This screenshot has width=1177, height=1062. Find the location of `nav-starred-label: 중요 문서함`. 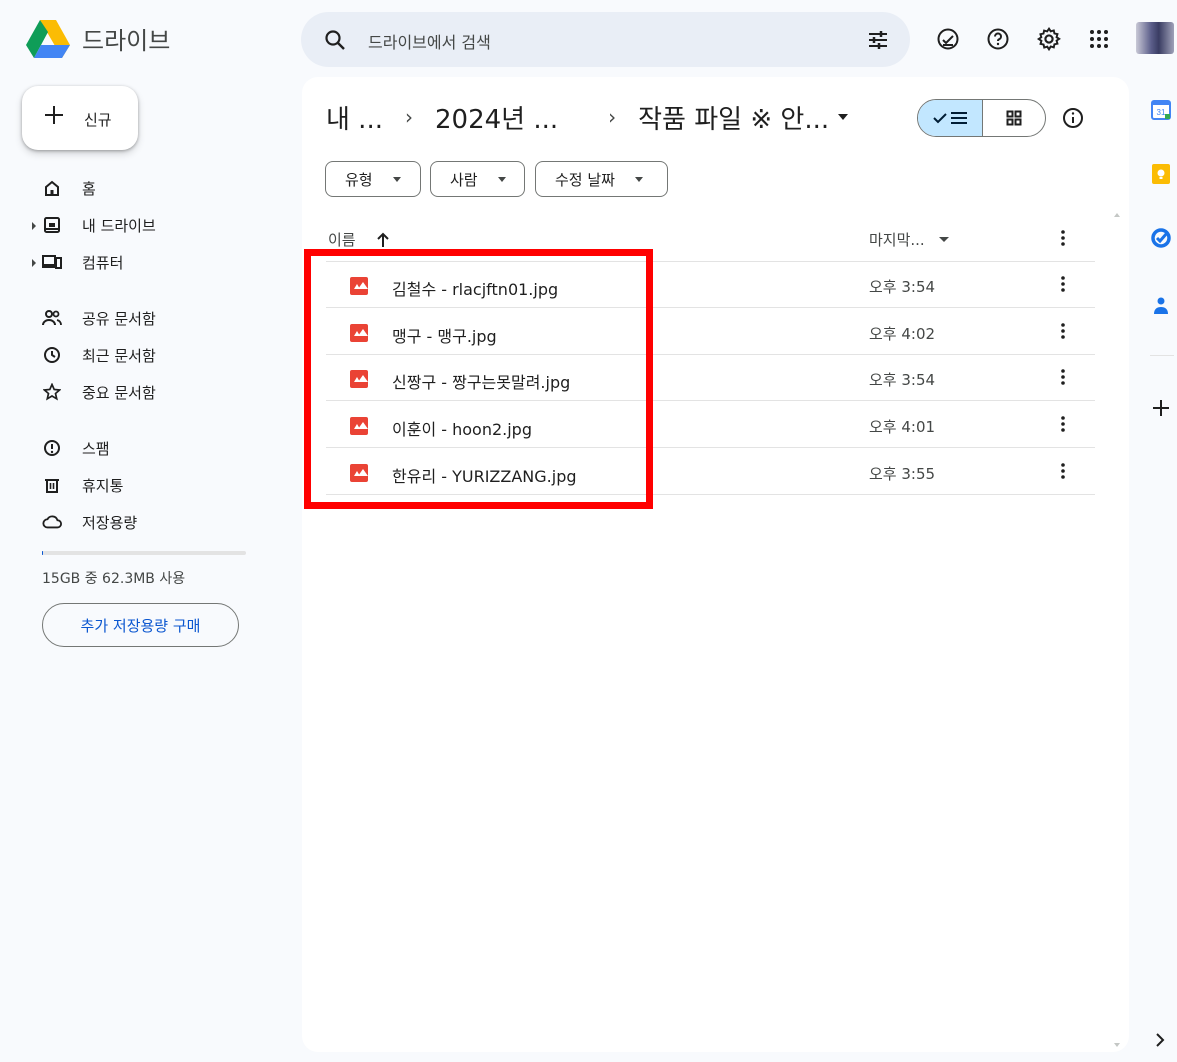

nav-starred-label: 중요 문서함 is located at coordinates (119, 393).